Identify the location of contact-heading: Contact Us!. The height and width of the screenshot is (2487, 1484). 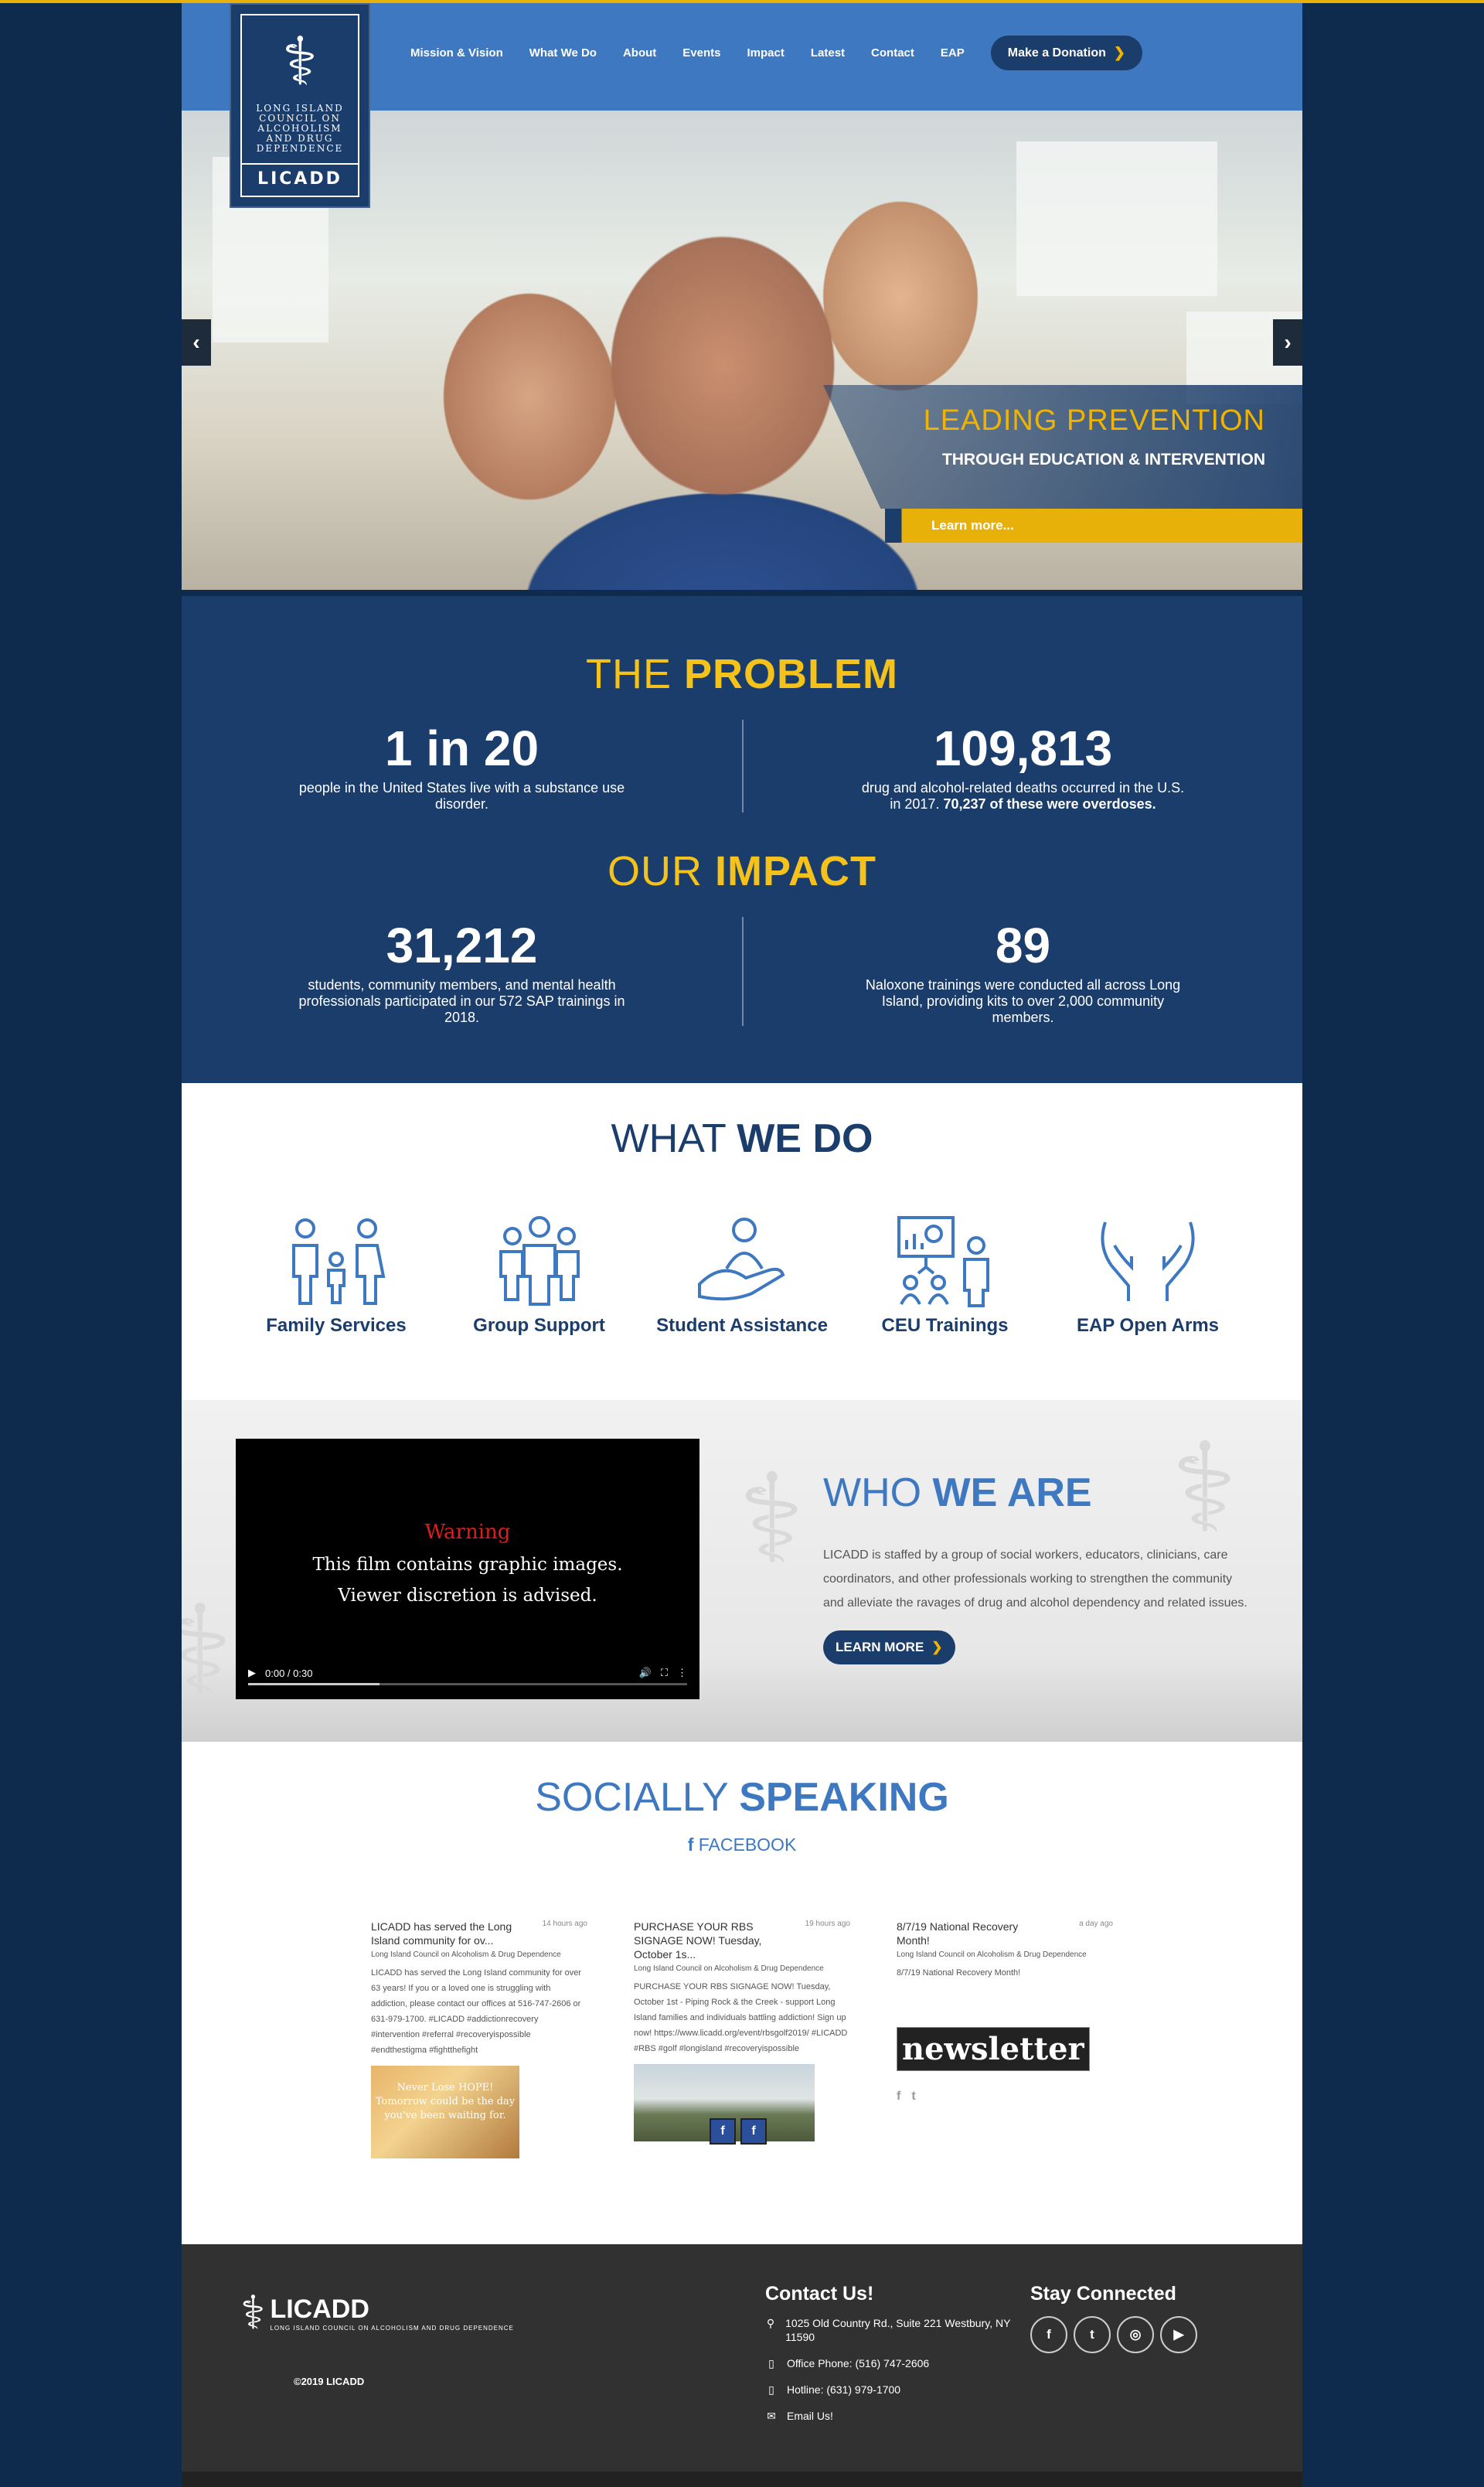
(819, 2294).